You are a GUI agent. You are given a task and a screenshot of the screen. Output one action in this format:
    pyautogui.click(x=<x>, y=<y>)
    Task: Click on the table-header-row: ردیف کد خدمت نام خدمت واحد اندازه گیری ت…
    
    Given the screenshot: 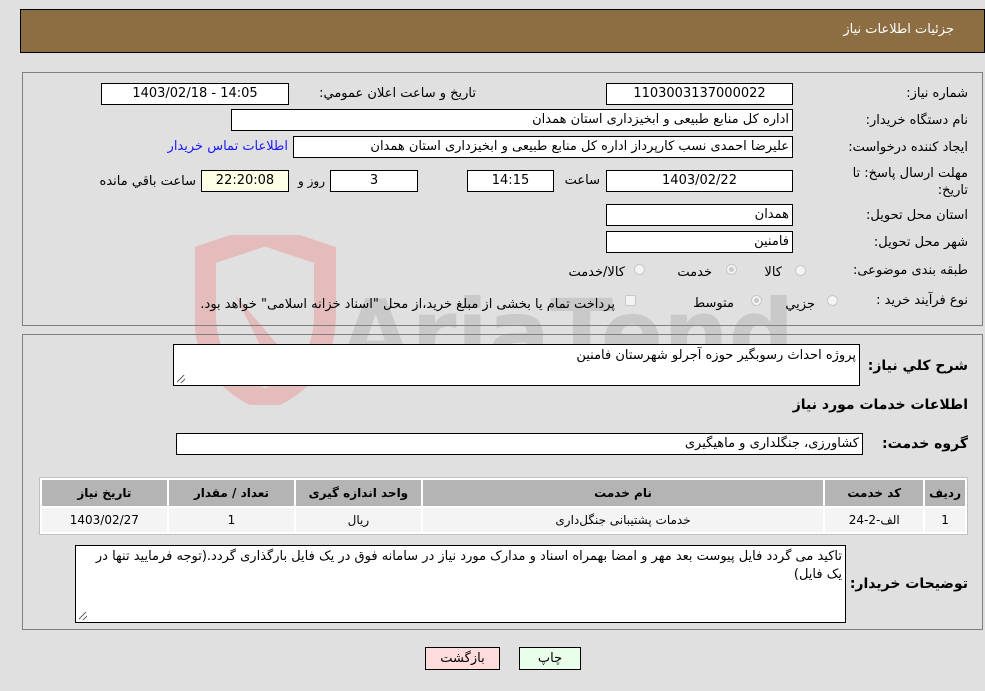 What is the action you would take?
    pyautogui.click(x=503, y=493)
    